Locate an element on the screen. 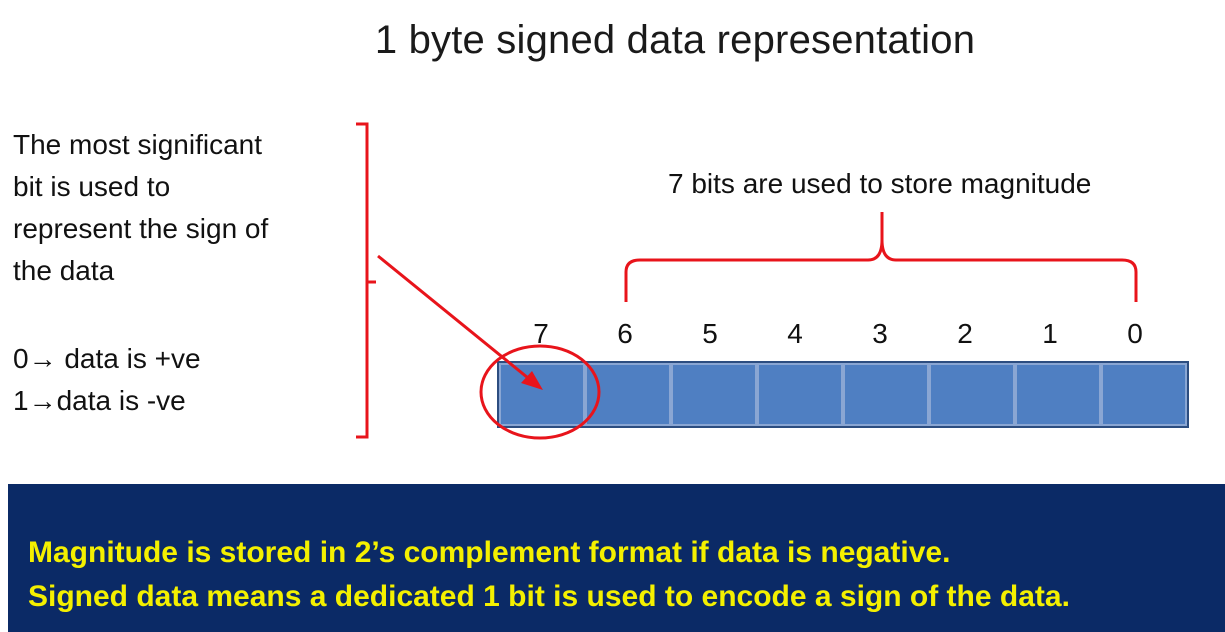 This screenshot has height=632, width=1225. magnitude-brace is located at coordinates (881, 257).